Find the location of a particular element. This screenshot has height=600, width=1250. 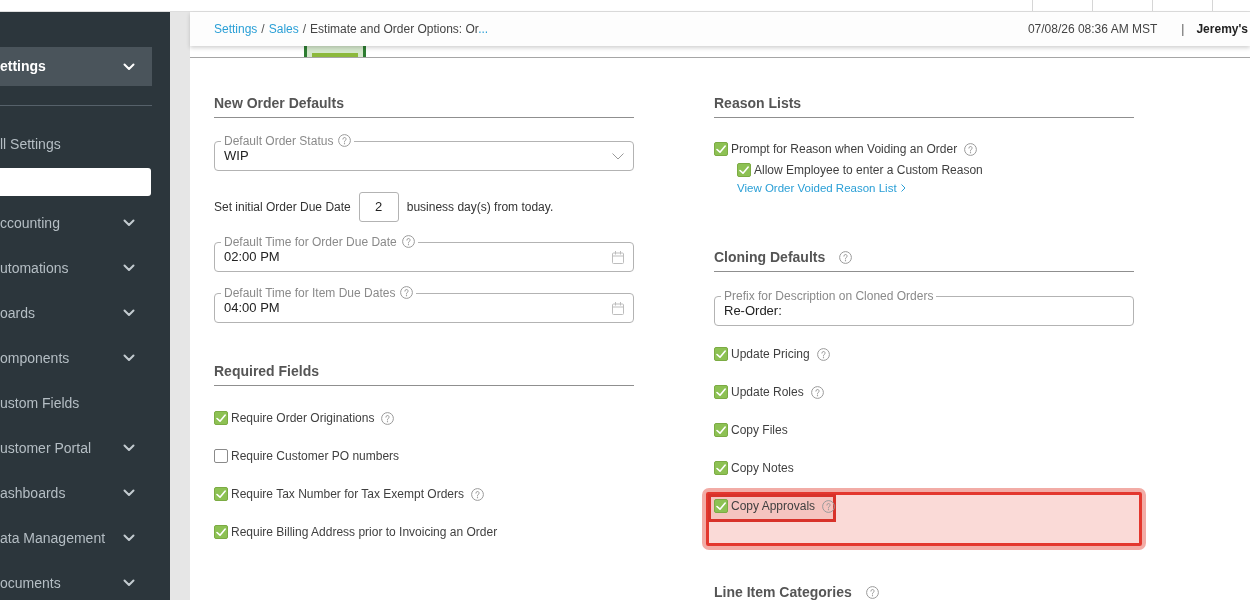

checkbox-label: Require Customer PO numbers is located at coordinates (315, 456).